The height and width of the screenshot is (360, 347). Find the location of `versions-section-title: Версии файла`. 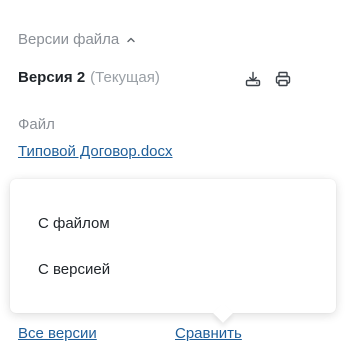

versions-section-title: Версии файла is located at coordinates (69, 39).